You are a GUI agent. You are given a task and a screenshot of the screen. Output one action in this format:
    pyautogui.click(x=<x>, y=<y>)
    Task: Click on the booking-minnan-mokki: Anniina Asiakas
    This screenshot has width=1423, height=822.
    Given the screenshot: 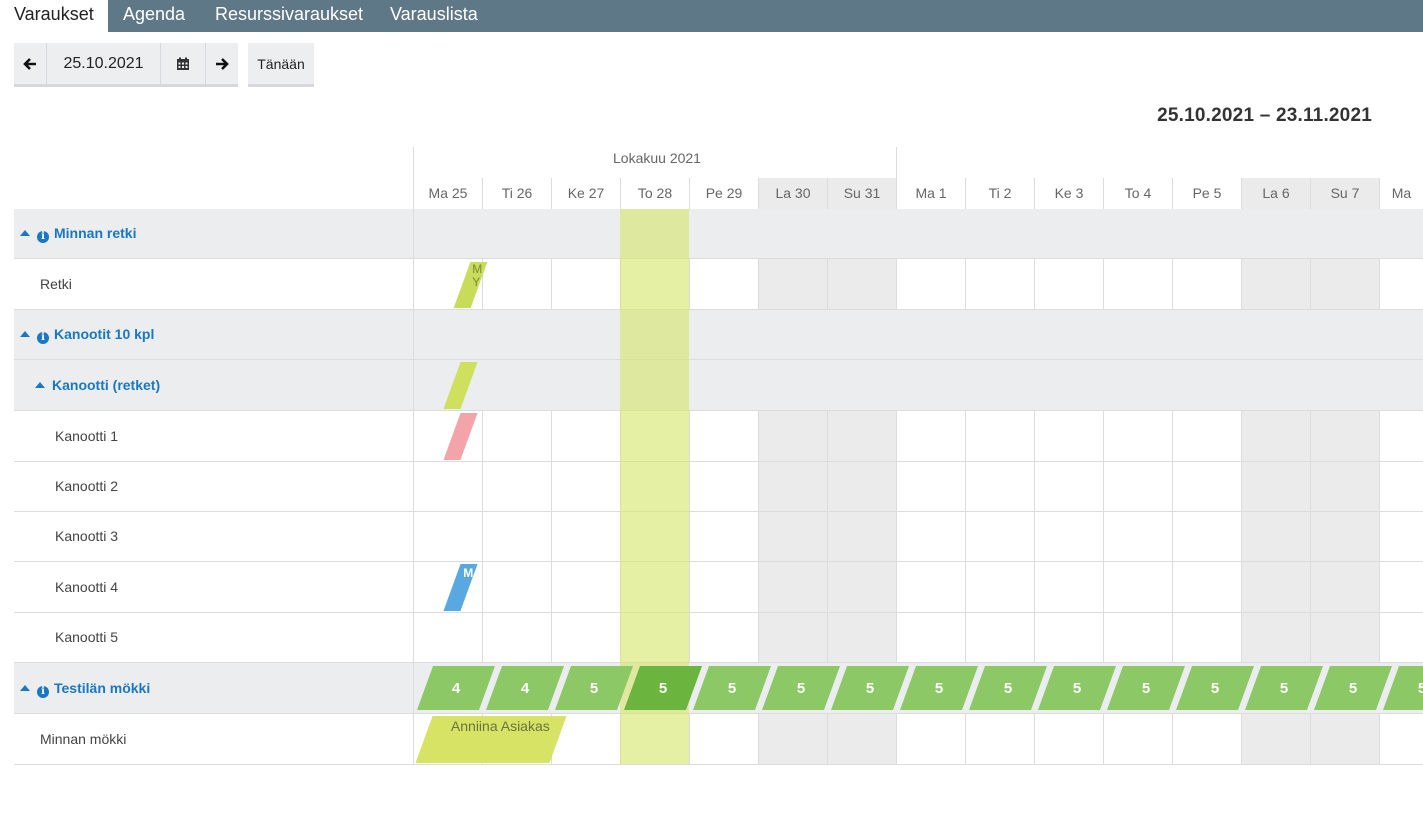 What is the action you would take?
    pyautogui.click(x=491, y=739)
    